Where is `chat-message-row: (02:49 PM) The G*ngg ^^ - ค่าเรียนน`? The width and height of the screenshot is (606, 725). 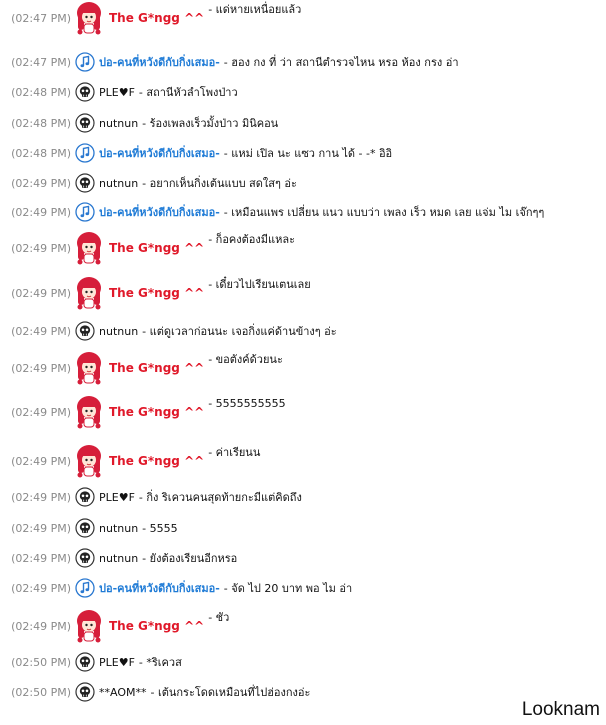 chat-message-row: (02:49 PM) The G*ngg ^^ - ค่าเรียนน is located at coordinates (130, 461).